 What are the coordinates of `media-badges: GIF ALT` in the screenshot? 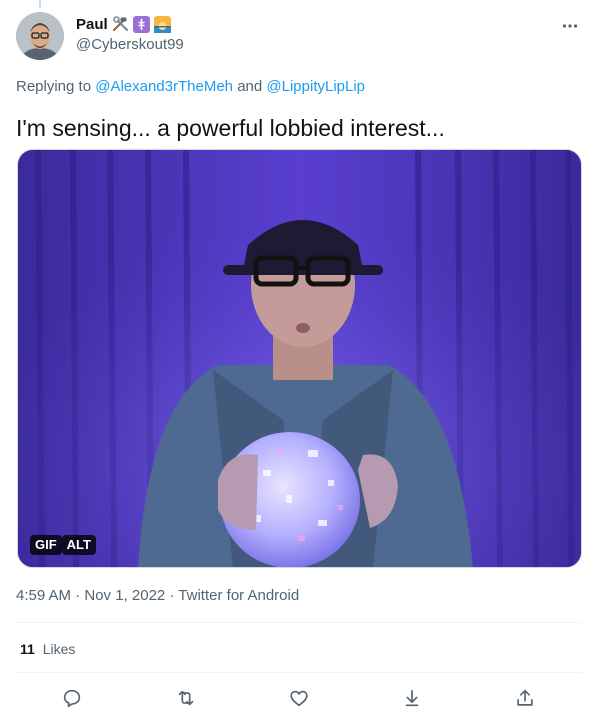 It's located at (63, 545).